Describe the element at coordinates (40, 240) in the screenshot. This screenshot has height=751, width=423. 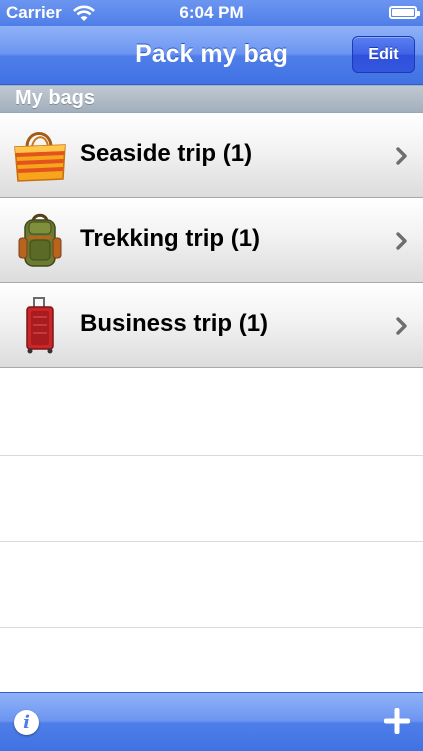
I see `backpack-icon` at that location.